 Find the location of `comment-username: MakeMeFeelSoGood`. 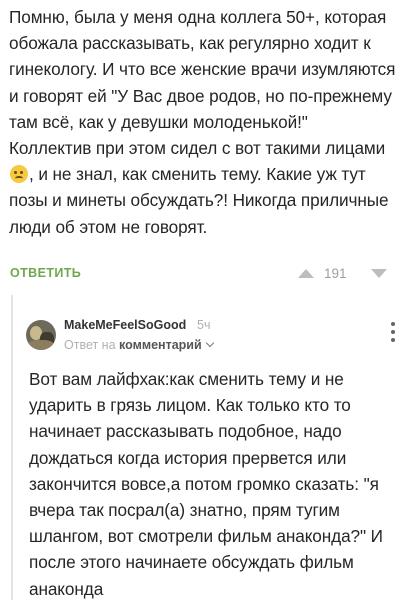

comment-username: MakeMeFeelSoGood is located at coordinates (125, 325).